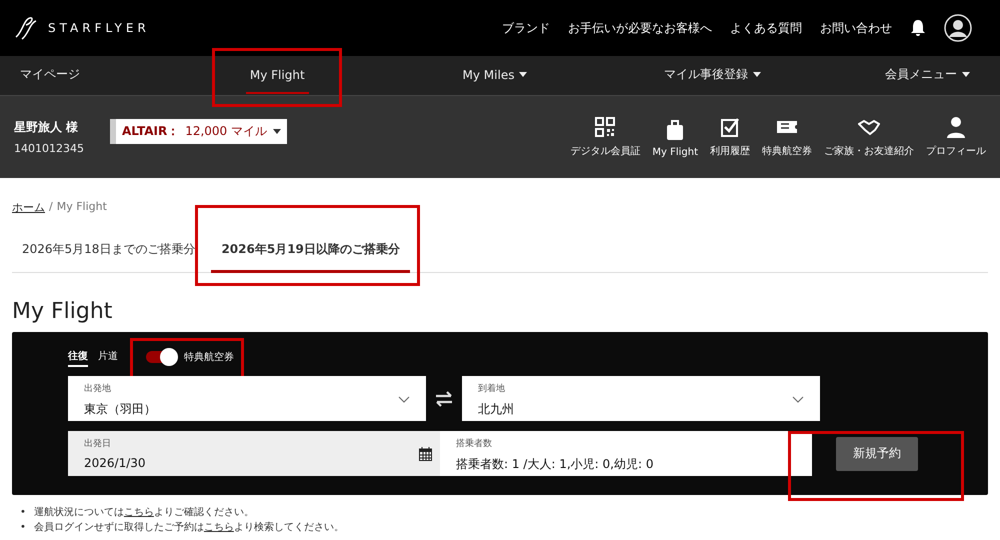 This screenshot has width=1000, height=540. Describe the element at coordinates (956, 127) in the screenshot. I see `person-icon` at that location.